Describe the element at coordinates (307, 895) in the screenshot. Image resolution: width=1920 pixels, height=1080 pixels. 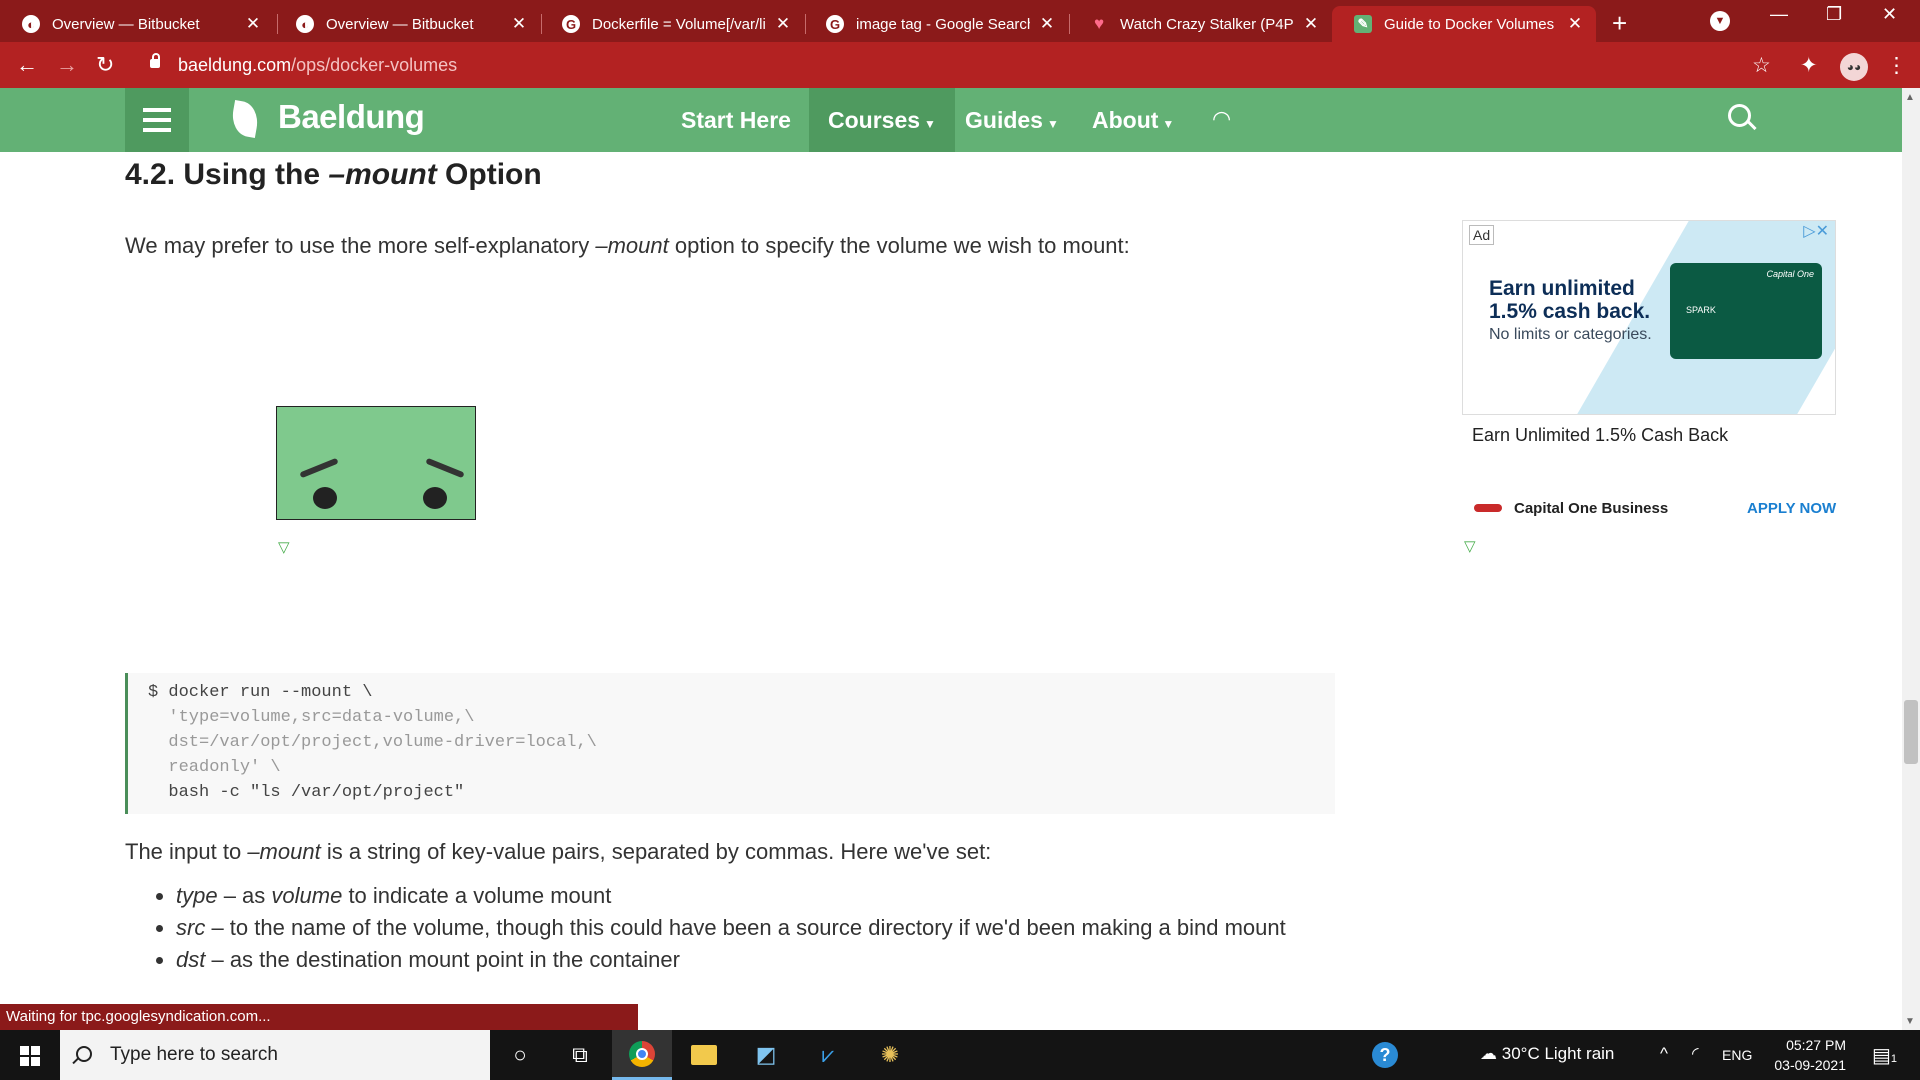
I see `option-value: volume` at that location.